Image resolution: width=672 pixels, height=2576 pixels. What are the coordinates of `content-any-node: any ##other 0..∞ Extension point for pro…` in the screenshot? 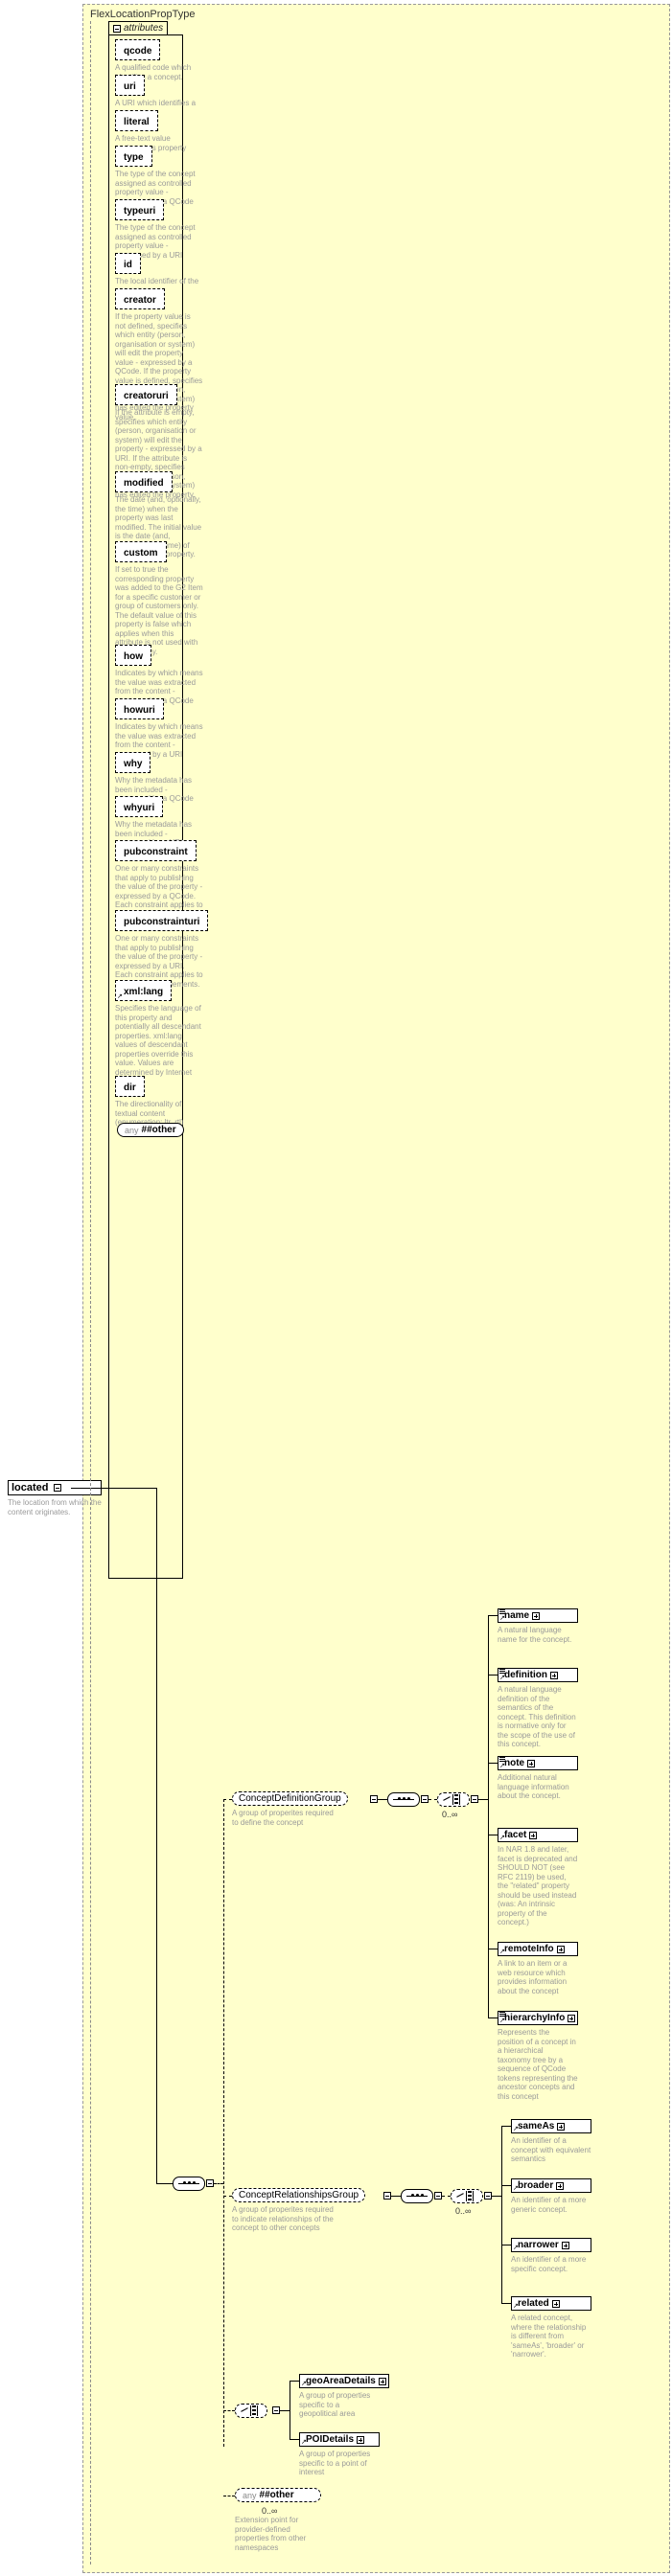 It's located at (279, 2520).